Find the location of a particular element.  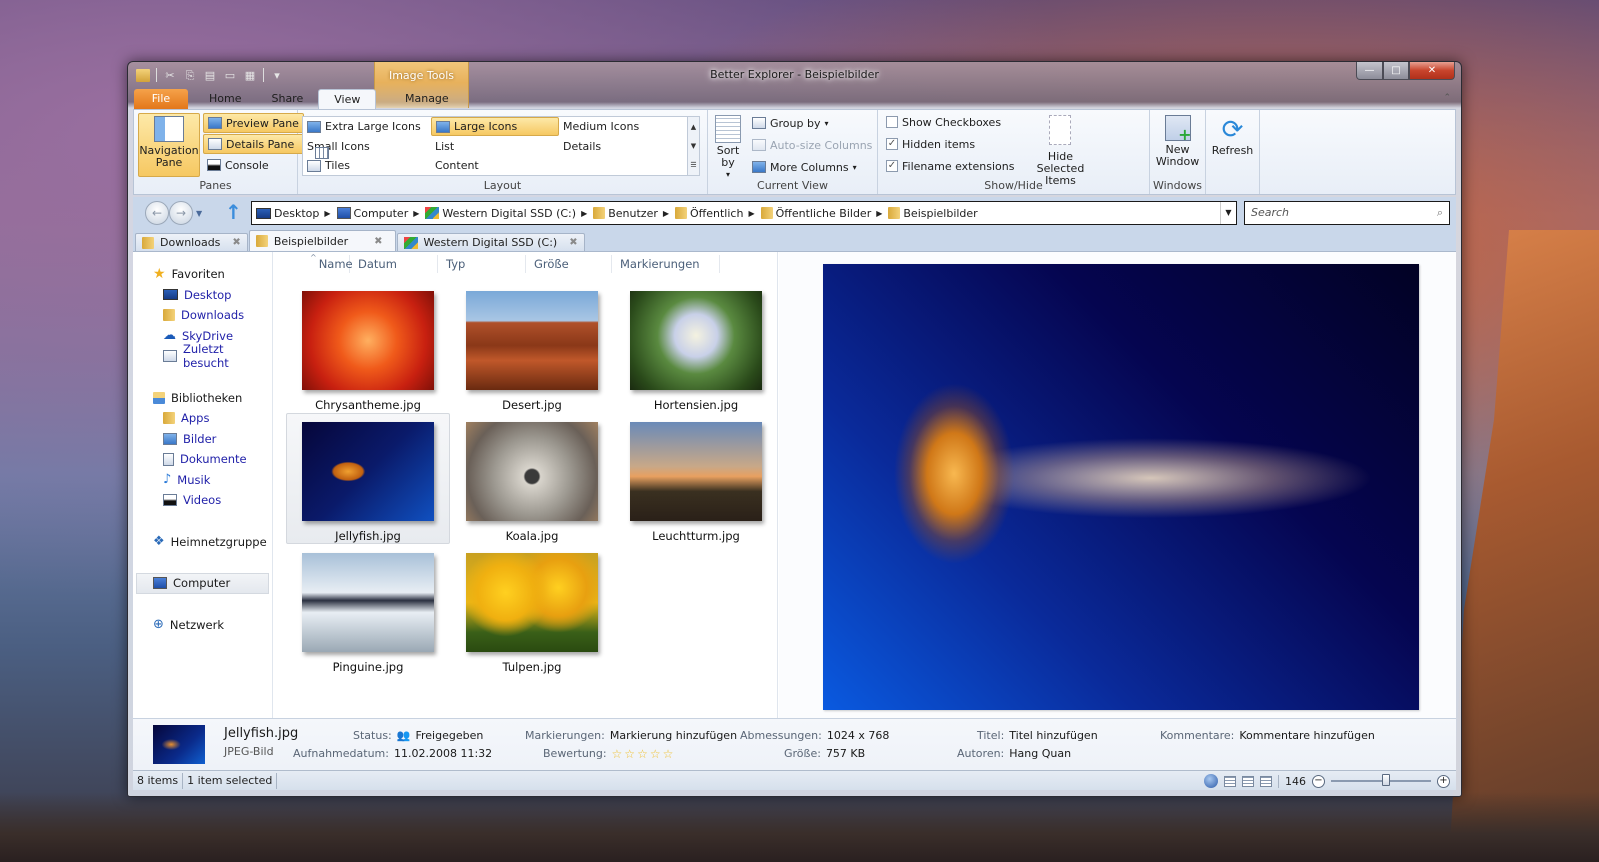

up-button: ↑ is located at coordinates (233, 212).